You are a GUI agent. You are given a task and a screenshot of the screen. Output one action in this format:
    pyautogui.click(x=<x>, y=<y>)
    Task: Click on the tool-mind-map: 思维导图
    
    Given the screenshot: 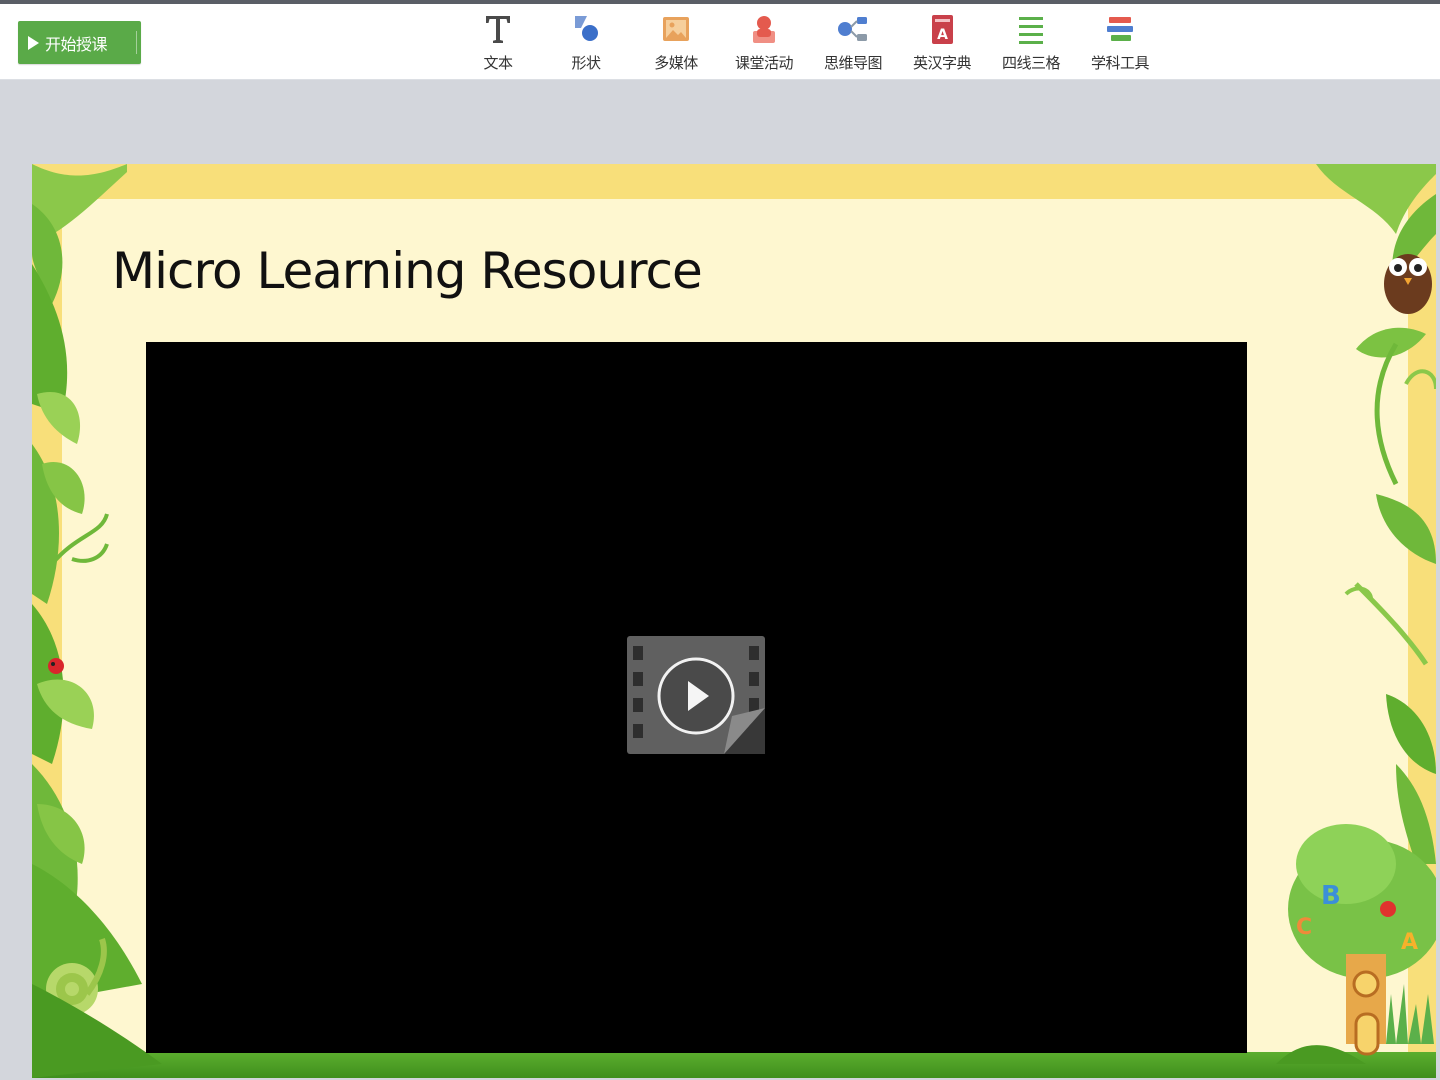 What is the action you would take?
    pyautogui.click(x=853, y=44)
    